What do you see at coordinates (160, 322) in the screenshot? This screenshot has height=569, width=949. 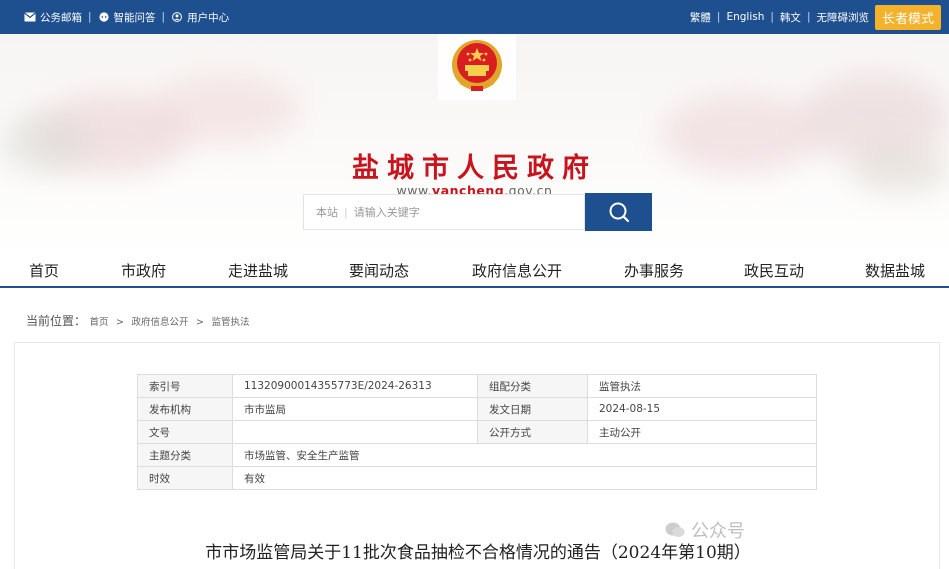 I see `breadcrumb-item: 政府信息公开` at bounding box center [160, 322].